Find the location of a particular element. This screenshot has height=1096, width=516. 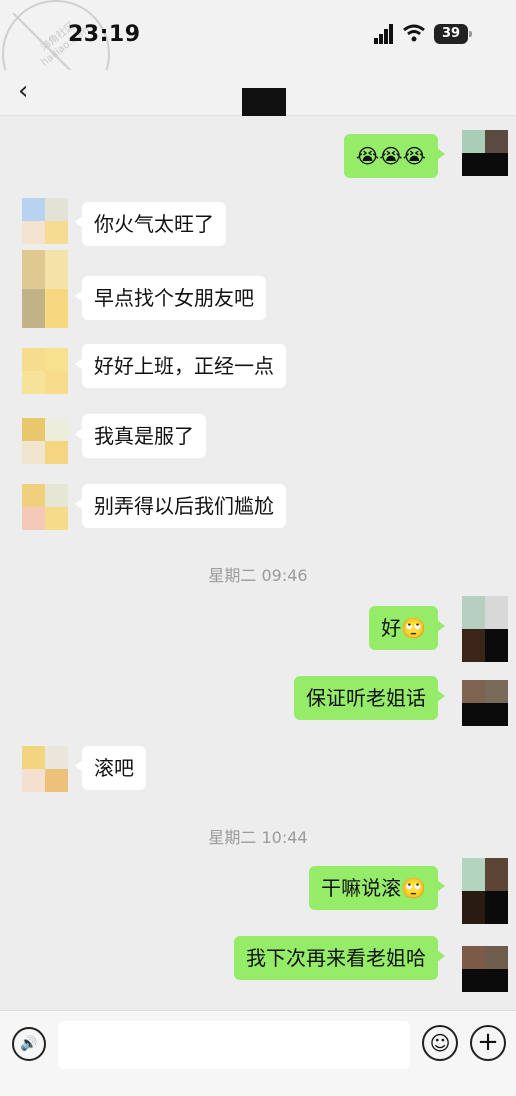

message-bubble-outgoing: 干嘛说滚🙄 is located at coordinates (377, 888).